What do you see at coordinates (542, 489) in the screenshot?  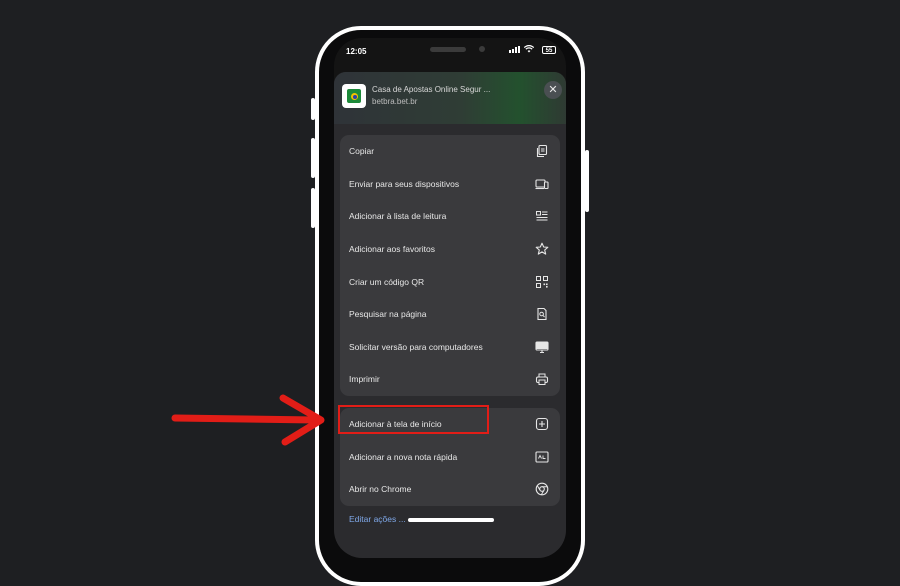 I see `chrome-icon` at bounding box center [542, 489].